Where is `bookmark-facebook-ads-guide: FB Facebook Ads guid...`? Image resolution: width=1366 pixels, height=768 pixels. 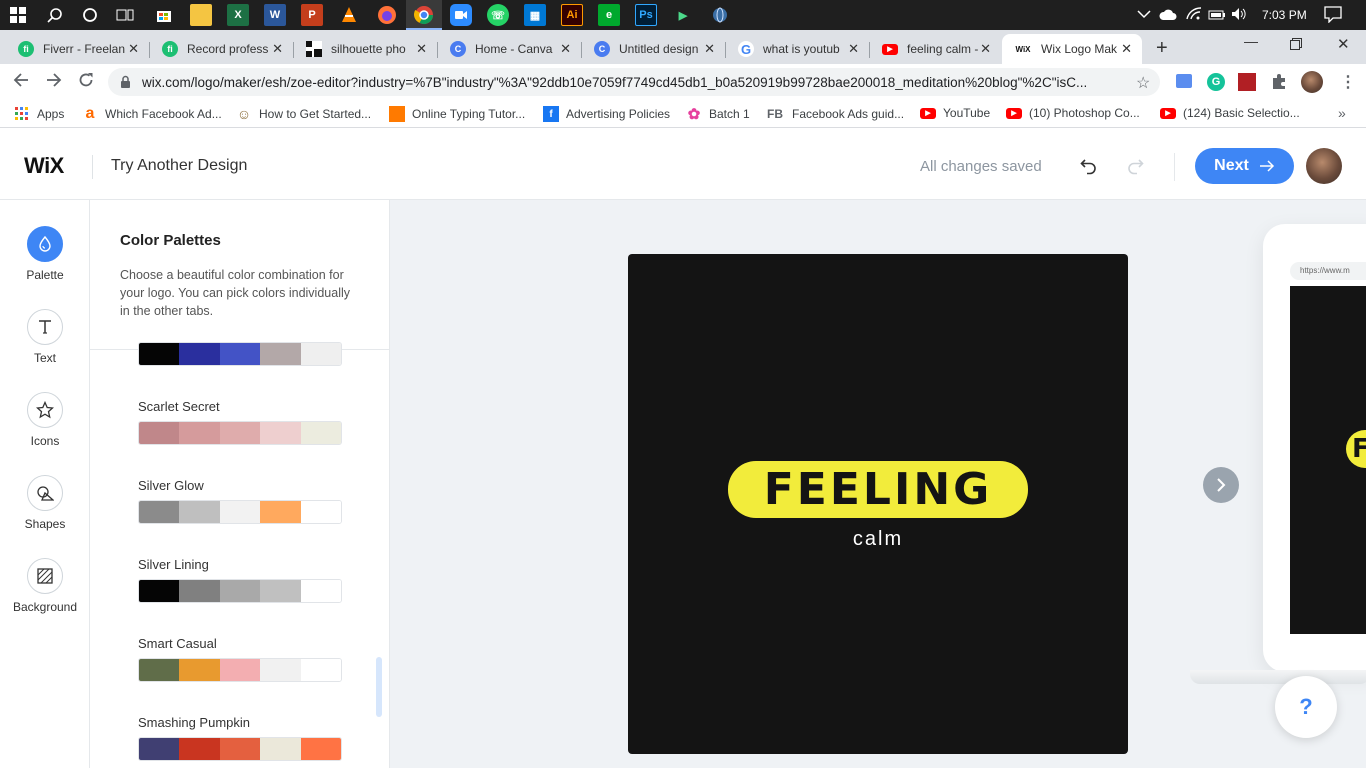 bookmark-facebook-ads-guide: FB Facebook Ads guid... is located at coordinates (834, 114).